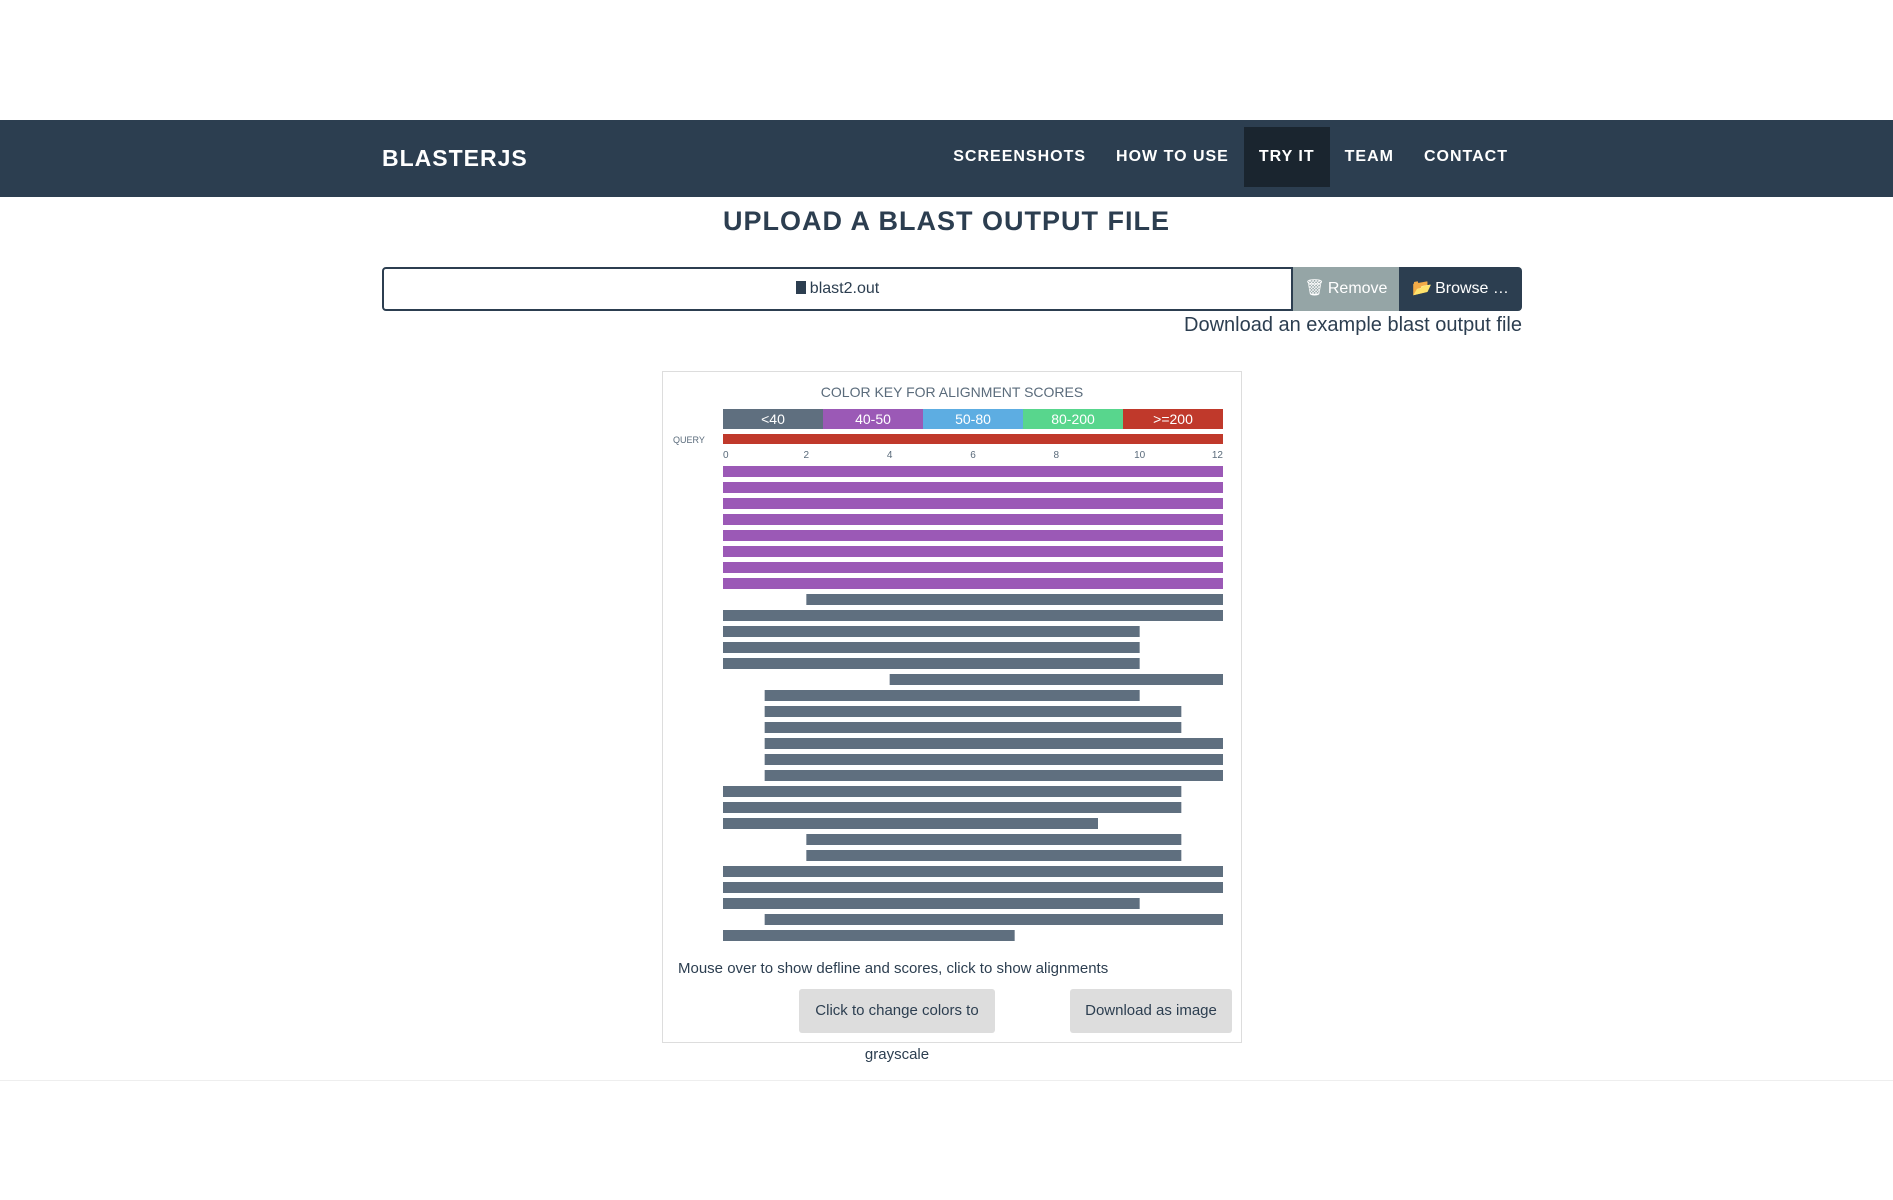 The width and height of the screenshot is (1893, 1200). Describe the element at coordinates (1357, 288) in the screenshot. I see `remove-label: Remove` at that location.